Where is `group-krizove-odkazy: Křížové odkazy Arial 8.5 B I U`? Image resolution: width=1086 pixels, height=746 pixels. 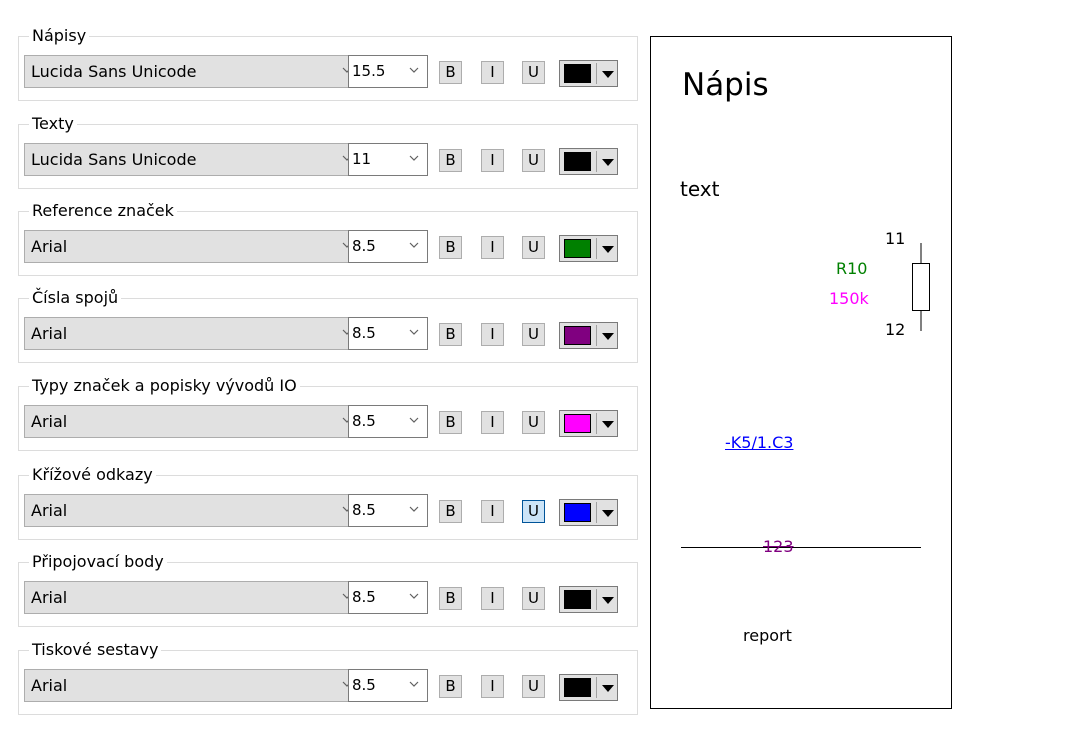
group-krizove-odkazy: Křížové odkazy Arial 8.5 B I U is located at coordinates (328, 502).